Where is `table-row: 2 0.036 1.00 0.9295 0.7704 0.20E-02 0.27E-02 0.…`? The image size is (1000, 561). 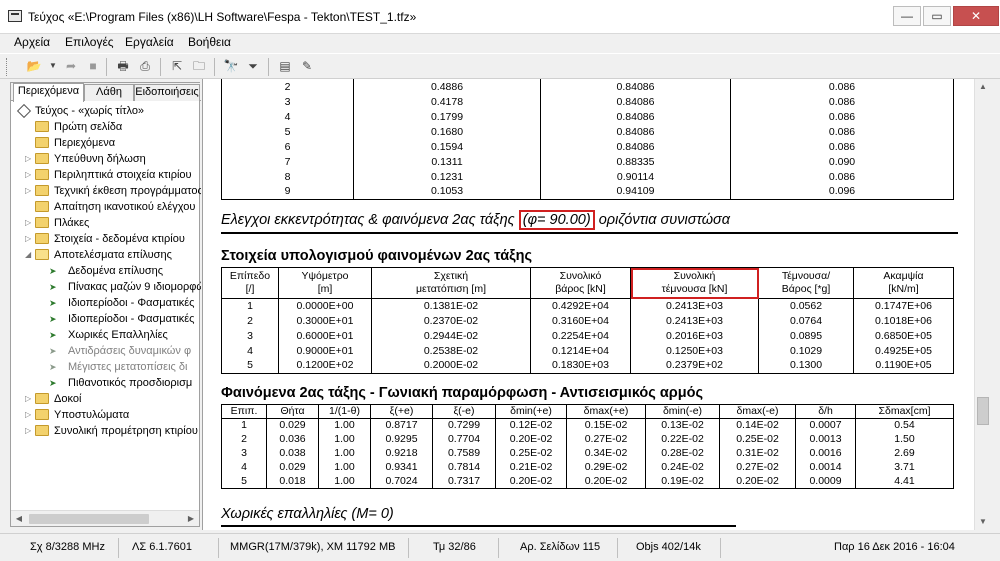 table-row: 2 0.036 1.00 0.9295 0.7704 0.20E-02 0.27E-02 0.… is located at coordinates (587, 439).